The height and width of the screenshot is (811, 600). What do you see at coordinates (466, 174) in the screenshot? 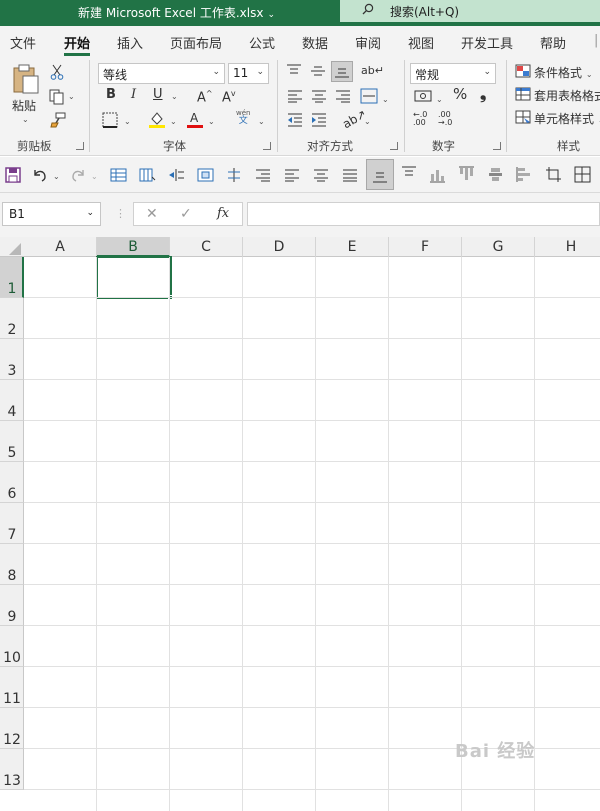
I see `chart-top-icon` at bounding box center [466, 174].